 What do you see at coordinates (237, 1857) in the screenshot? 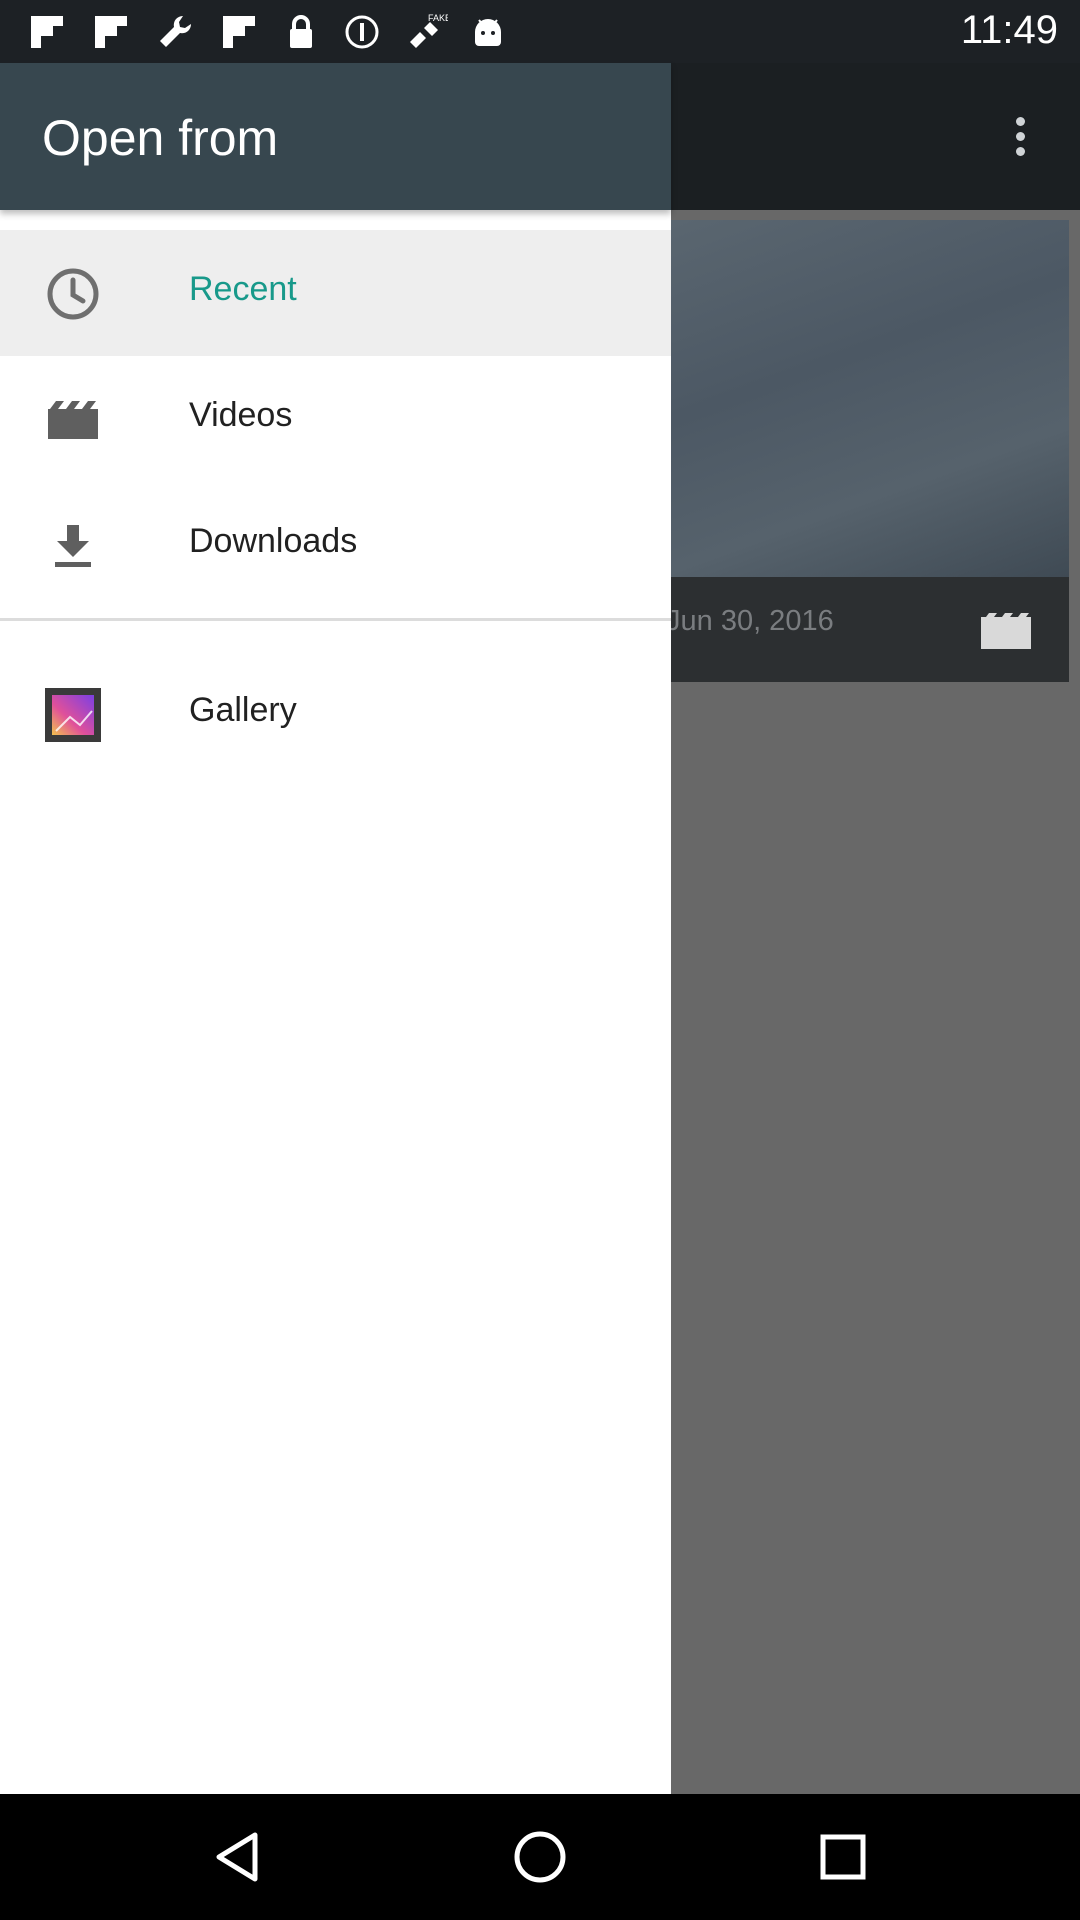
I see `back-icon` at bounding box center [237, 1857].